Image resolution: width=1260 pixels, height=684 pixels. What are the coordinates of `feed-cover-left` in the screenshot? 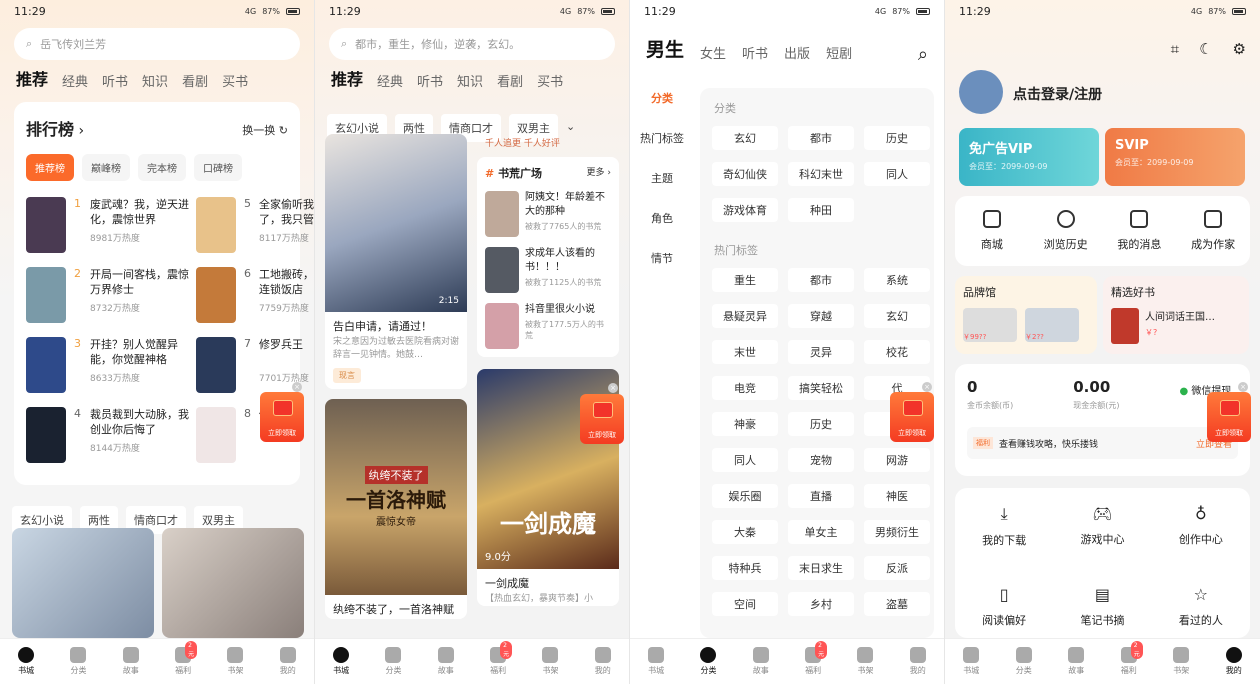 It's located at (83, 583).